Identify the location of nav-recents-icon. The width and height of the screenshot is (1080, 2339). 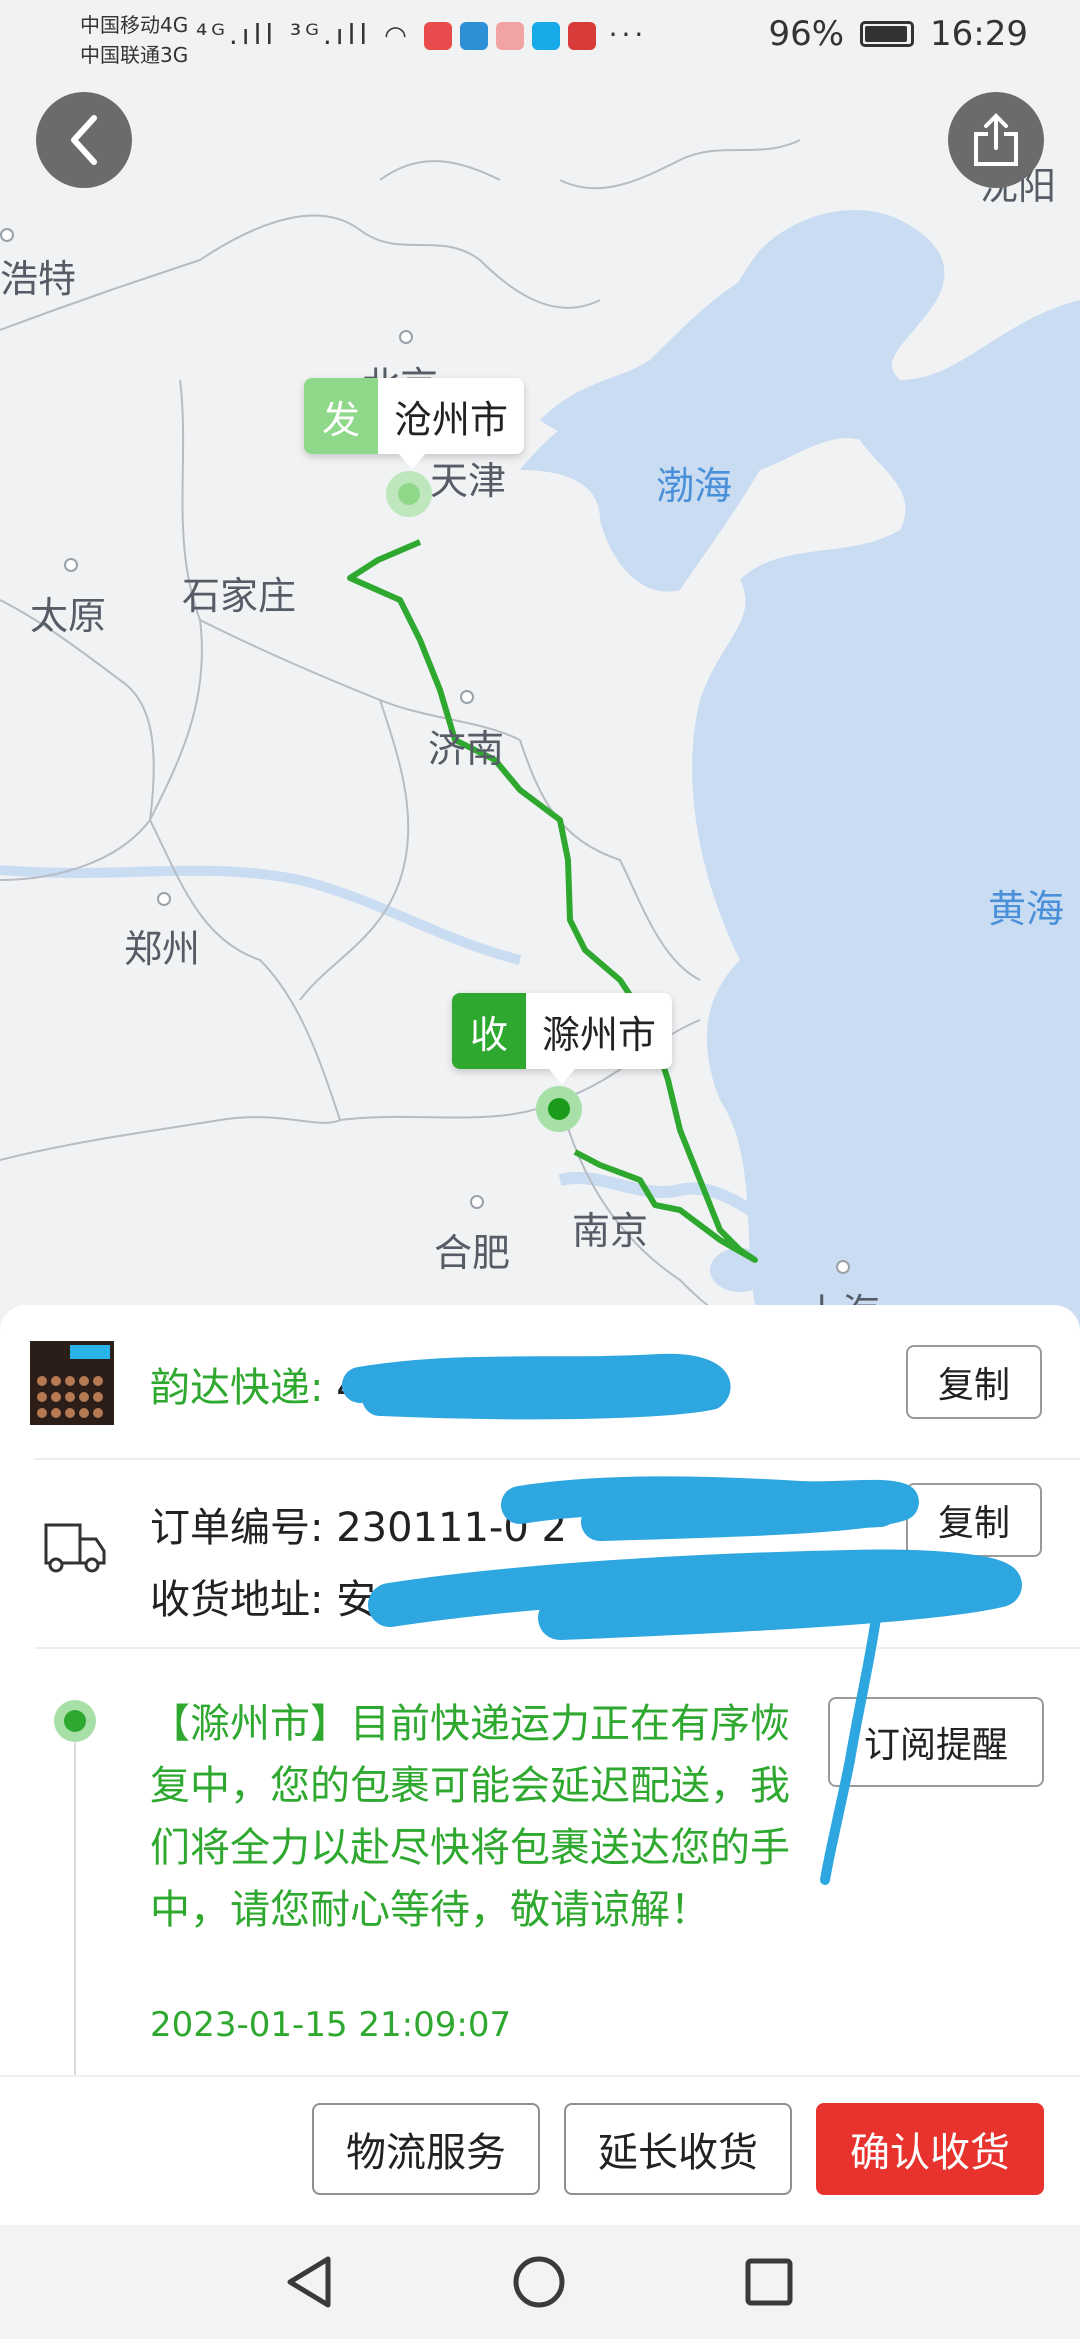
(769, 2282).